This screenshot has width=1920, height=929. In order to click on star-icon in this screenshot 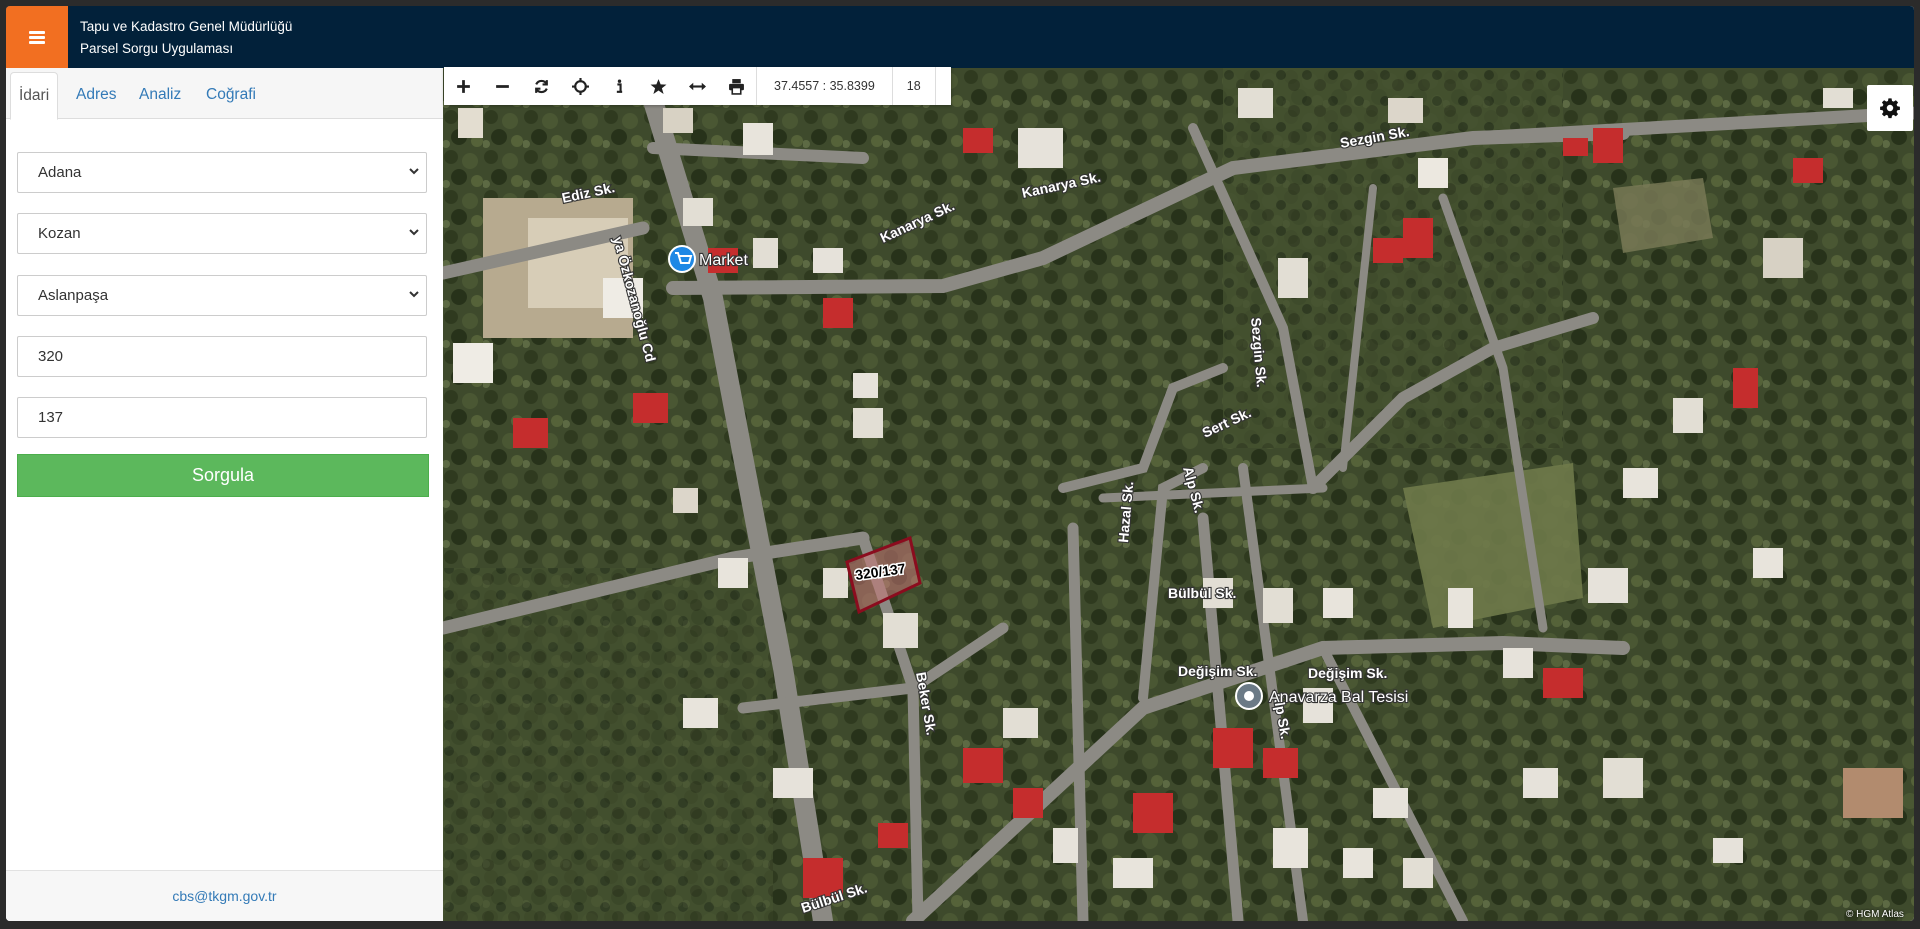, I will do `click(658, 86)`.